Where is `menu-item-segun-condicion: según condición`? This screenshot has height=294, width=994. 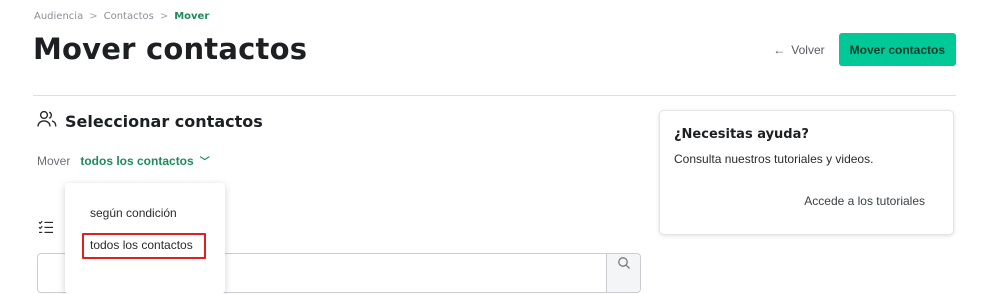 menu-item-segun-condicion: según condición is located at coordinates (133, 213).